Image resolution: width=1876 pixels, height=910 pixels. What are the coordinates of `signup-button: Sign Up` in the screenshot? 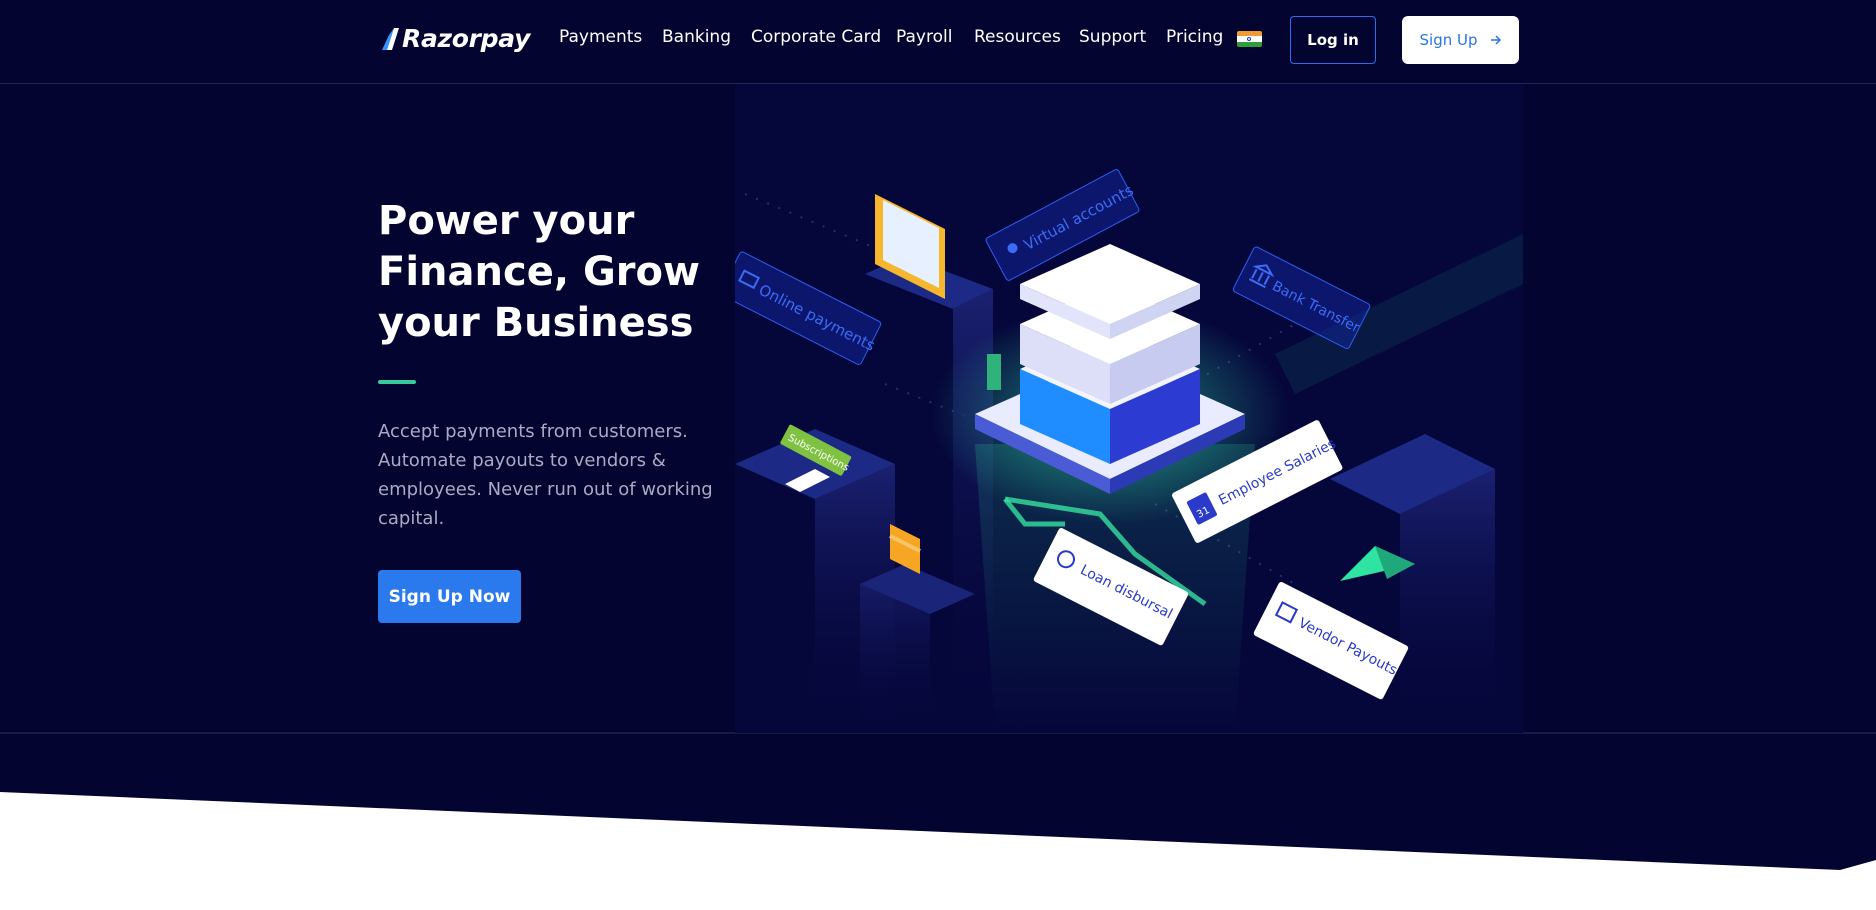 It's located at (1460, 40).